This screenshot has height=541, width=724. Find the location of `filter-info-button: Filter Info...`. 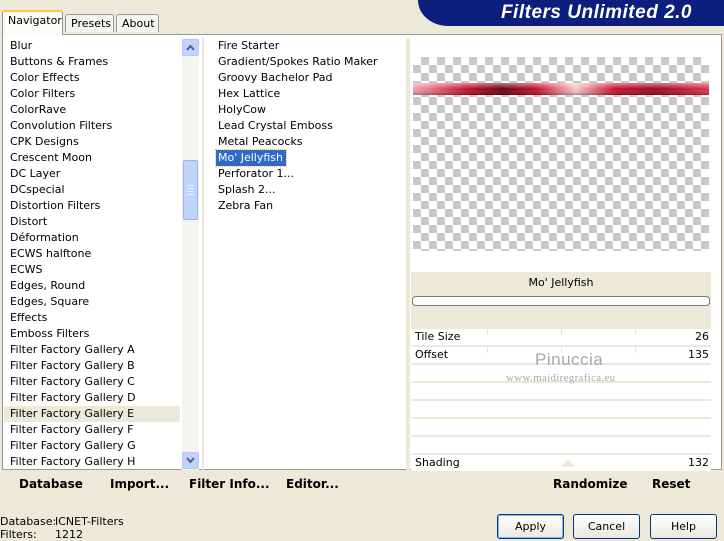

filter-info-button: Filter Info... is located at coordinates (229, 484).